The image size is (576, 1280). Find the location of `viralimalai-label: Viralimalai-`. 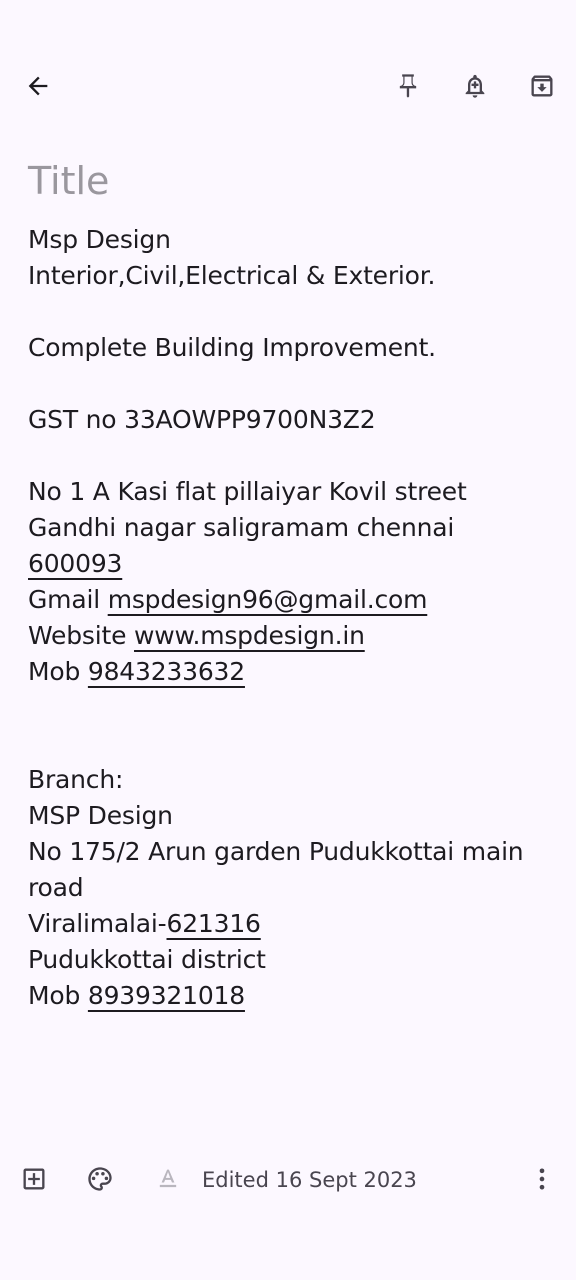

viralimalai-label: Viralimalai- is located at coordinates (97, 923).